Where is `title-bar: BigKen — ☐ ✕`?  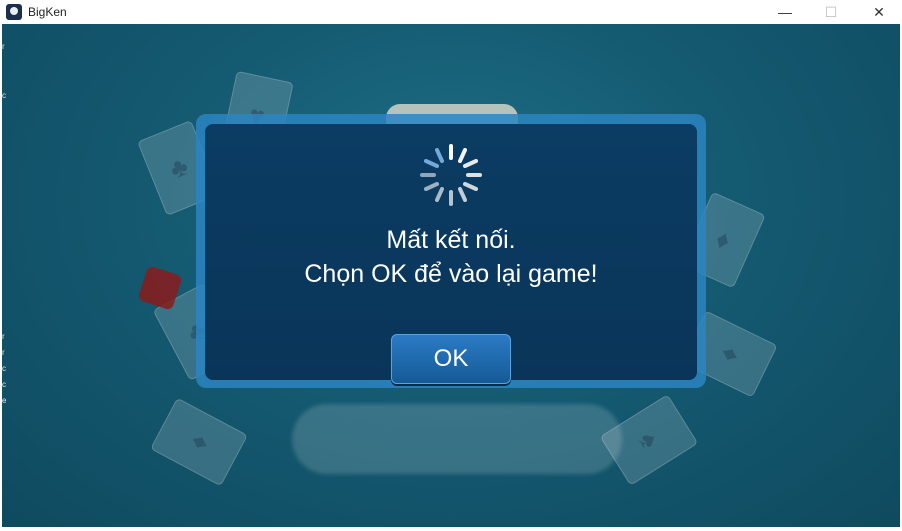
title-bar: BigKen — ☐ ✕ is located at coordinates (451, 12).